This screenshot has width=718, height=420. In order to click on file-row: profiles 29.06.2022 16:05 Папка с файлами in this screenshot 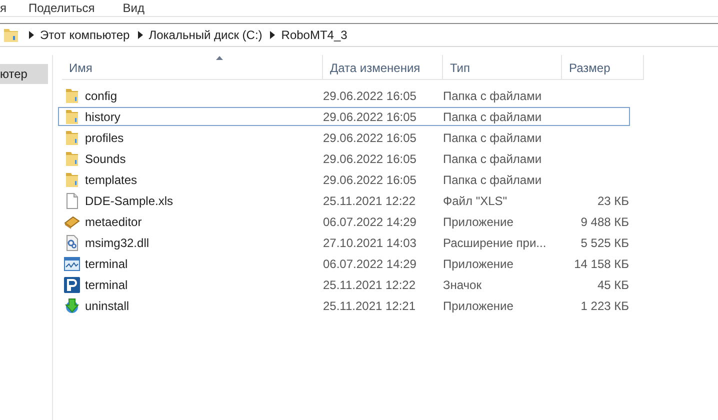, I will do `click(344, 137)`.